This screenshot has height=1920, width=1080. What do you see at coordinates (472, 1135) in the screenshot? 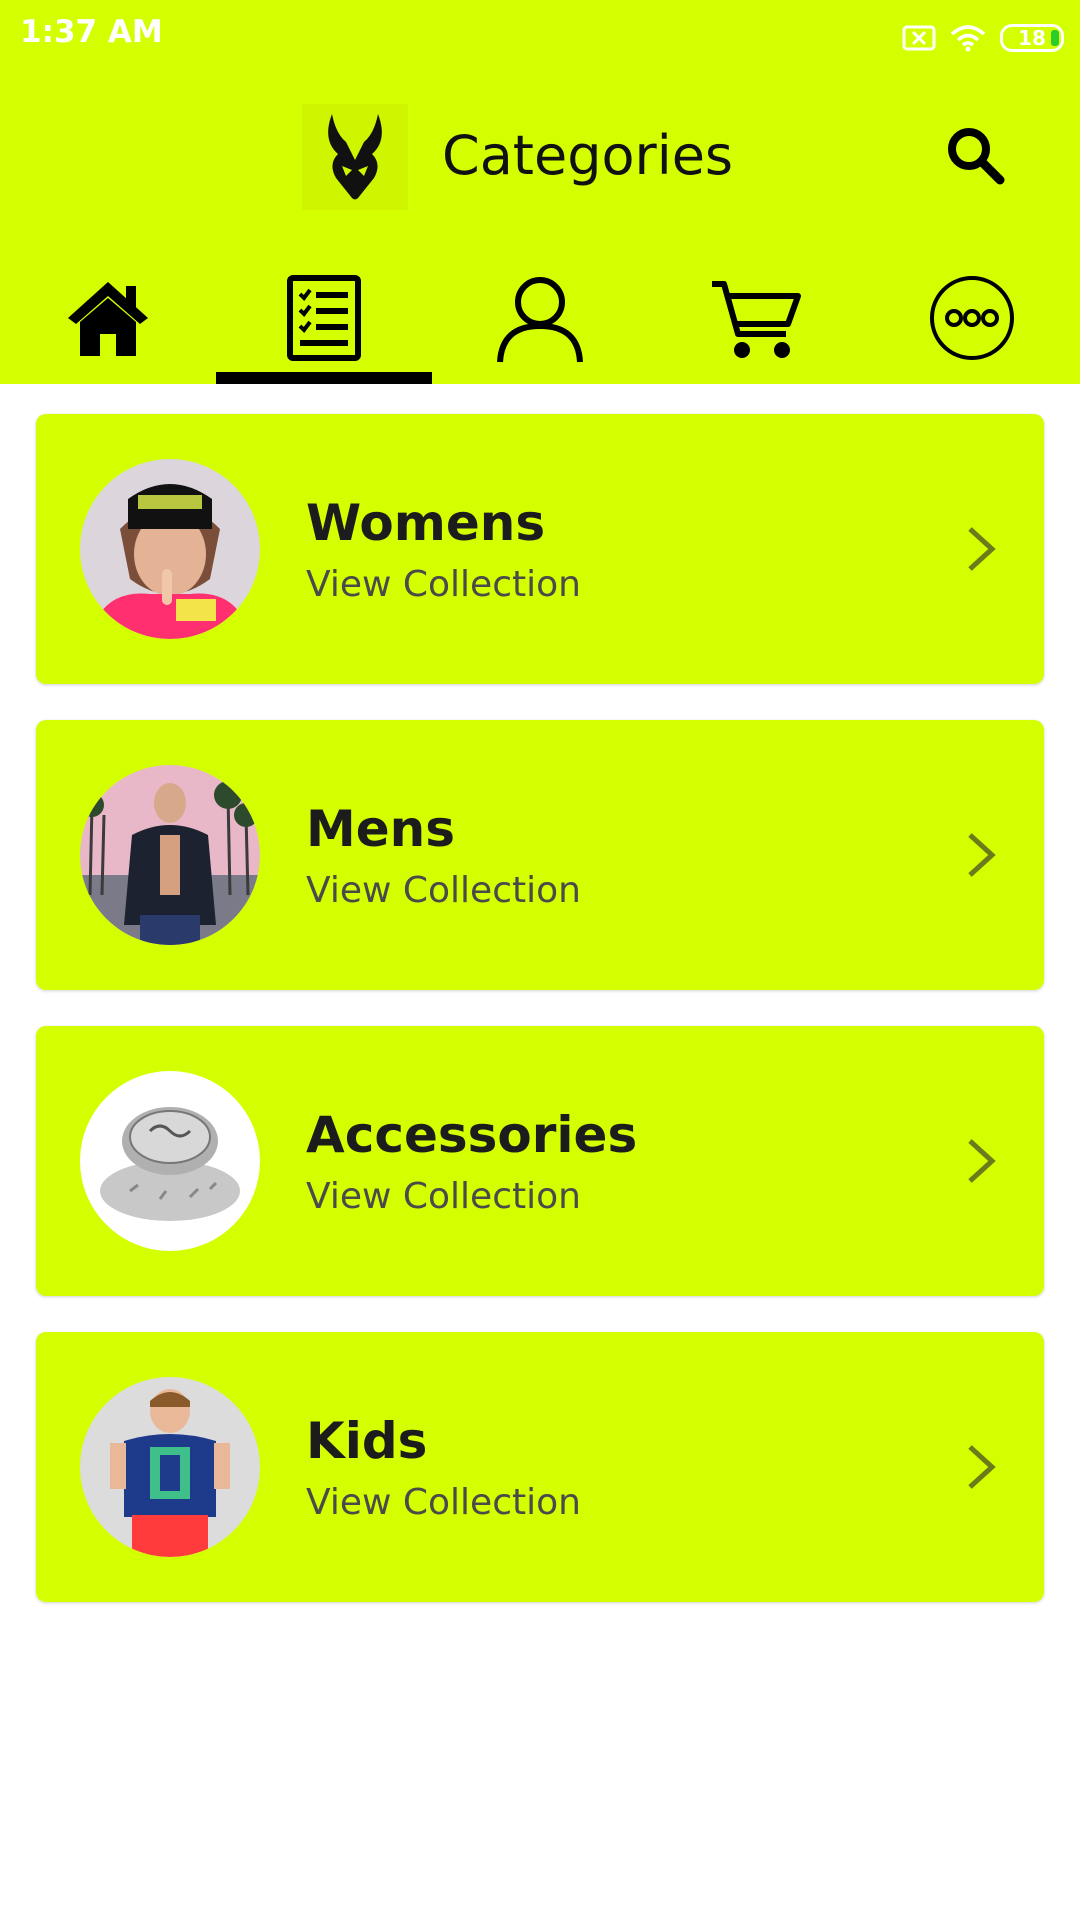
I see `category-name: Accessories` at bounding box center [472, 1135].